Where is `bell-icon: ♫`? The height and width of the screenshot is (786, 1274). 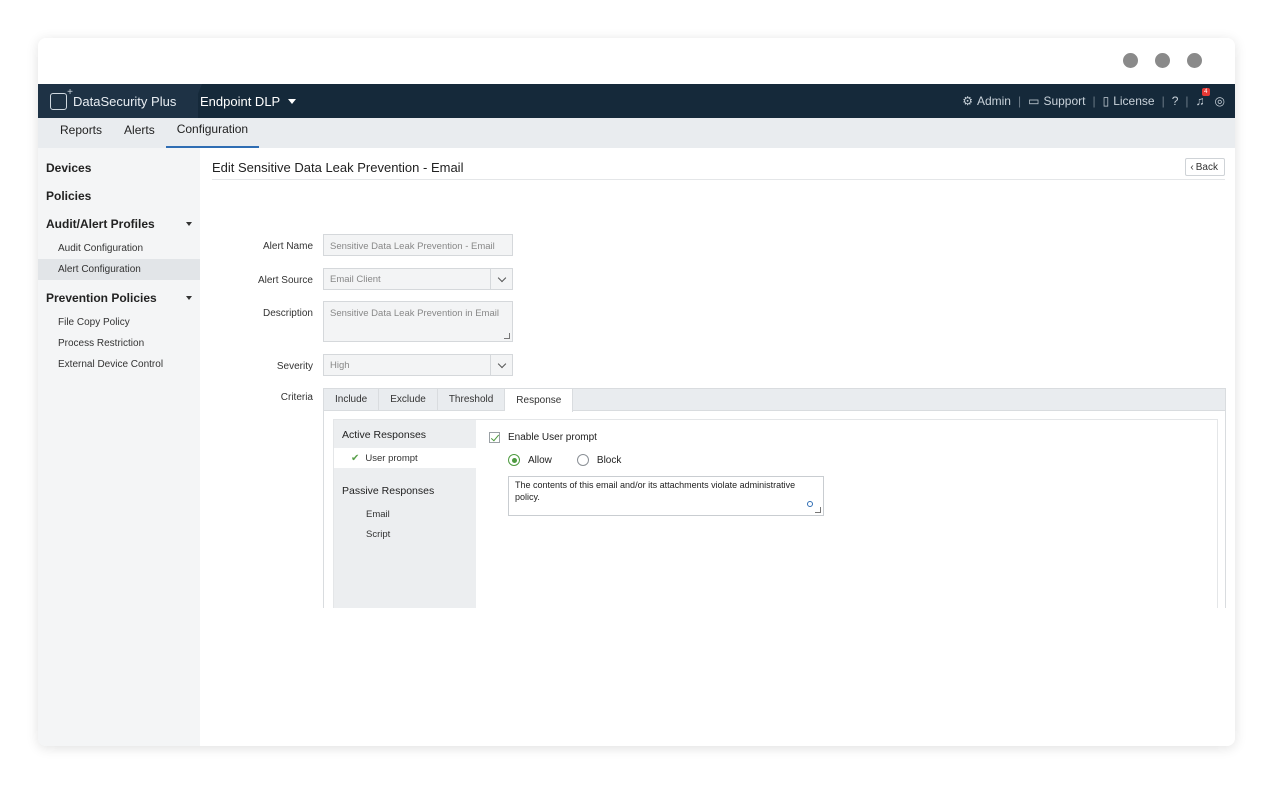
bell-icon: ♫ is located at coordinates (1200, 101).